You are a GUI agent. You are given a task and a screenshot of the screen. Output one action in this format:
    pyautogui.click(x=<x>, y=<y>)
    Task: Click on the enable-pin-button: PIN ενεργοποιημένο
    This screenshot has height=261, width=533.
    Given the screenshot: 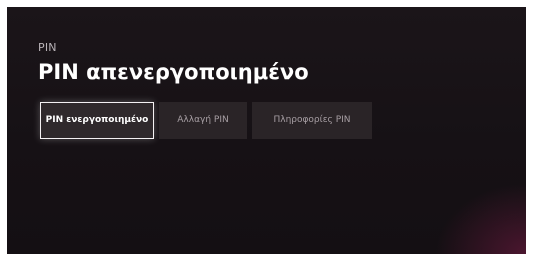 What is the action you would take?
    pyautogui.click(x=97, y=120)
    